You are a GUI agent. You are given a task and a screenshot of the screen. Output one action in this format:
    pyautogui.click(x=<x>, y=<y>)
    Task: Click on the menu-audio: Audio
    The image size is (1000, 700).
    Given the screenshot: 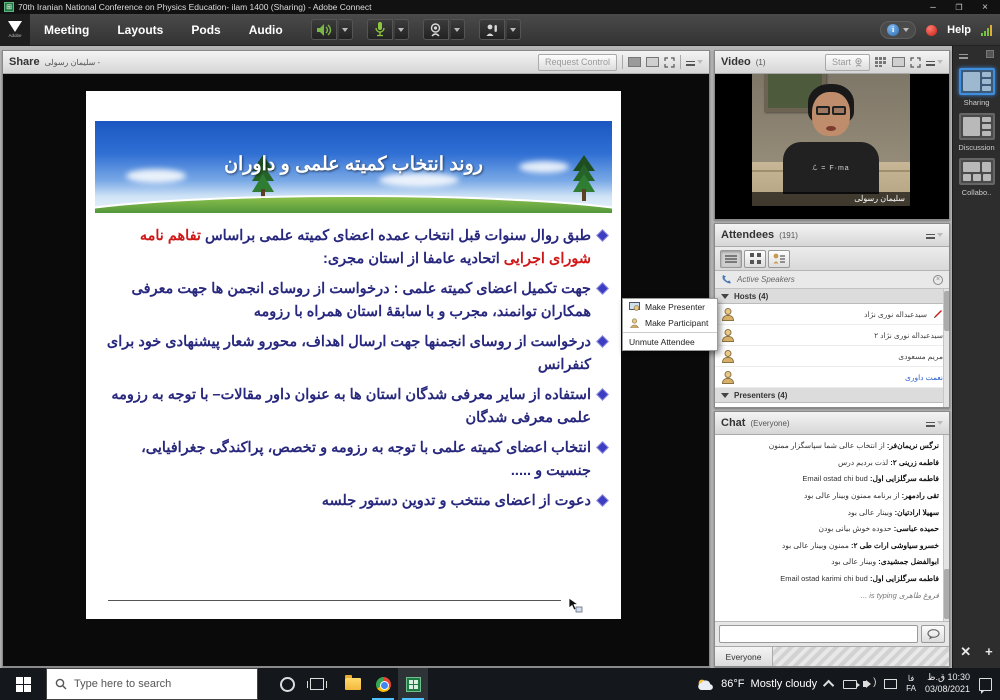 What is the action you would take?
    pyautogui.click(x=266, y=30)
    